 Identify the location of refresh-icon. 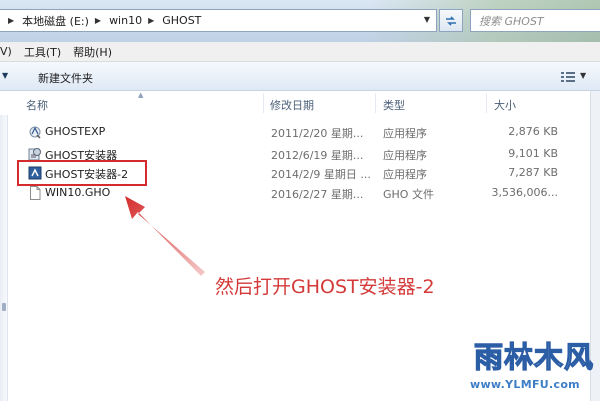
(451, 20).